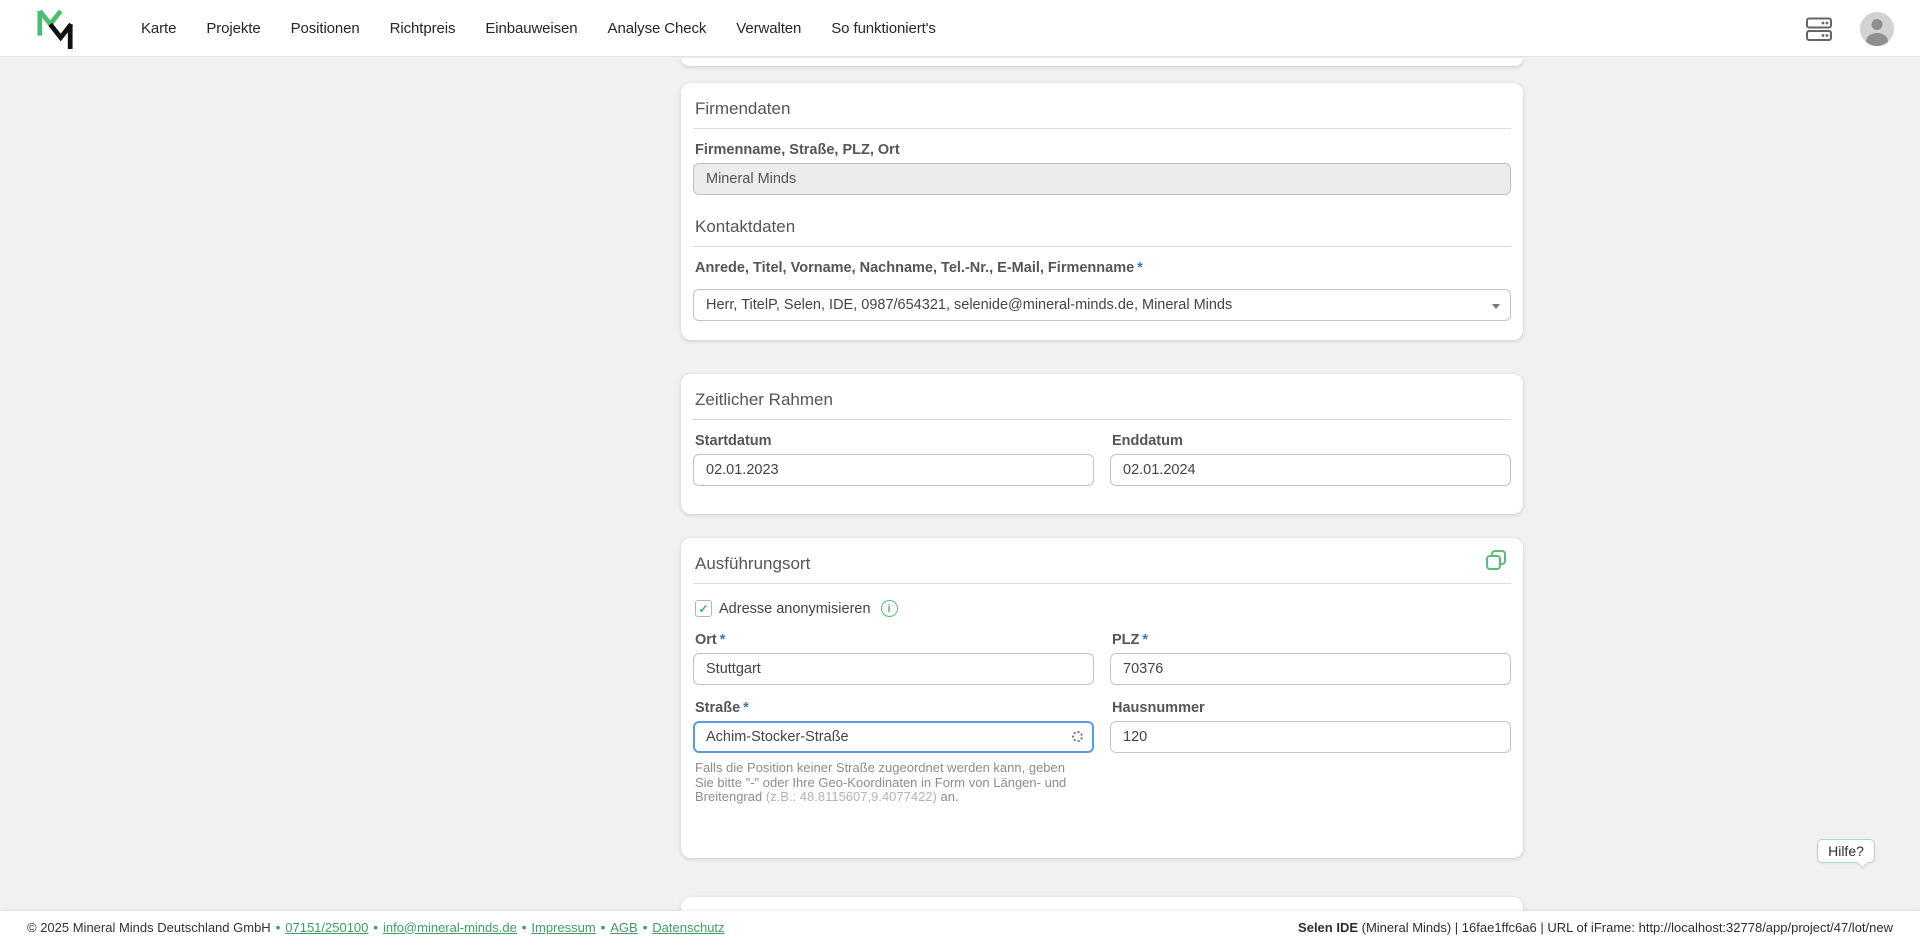  Describe the element at coordinates (1310, 669) in the screenshot. I see `zip-input` at that location.